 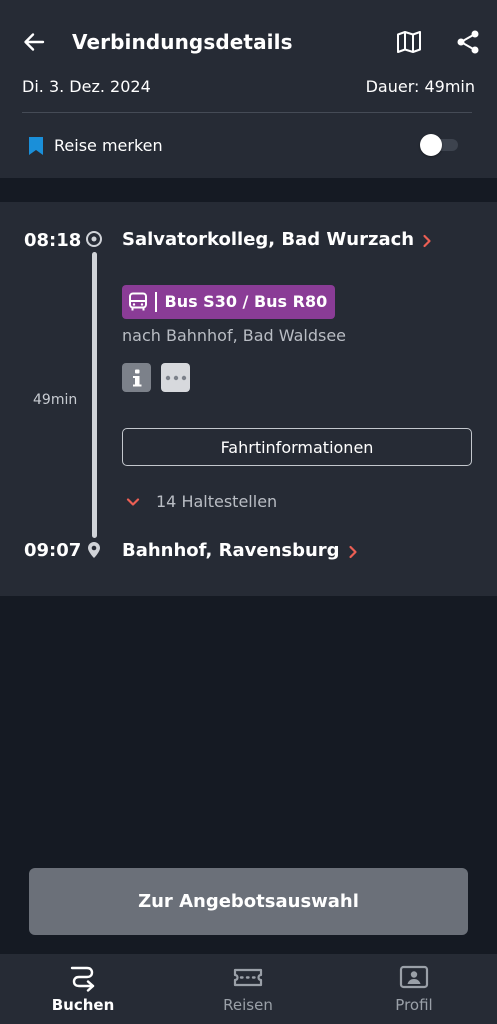 I want to click on departure-station: Salvatorkolleg, Bad Wurzach, so click(x=277, y=240).